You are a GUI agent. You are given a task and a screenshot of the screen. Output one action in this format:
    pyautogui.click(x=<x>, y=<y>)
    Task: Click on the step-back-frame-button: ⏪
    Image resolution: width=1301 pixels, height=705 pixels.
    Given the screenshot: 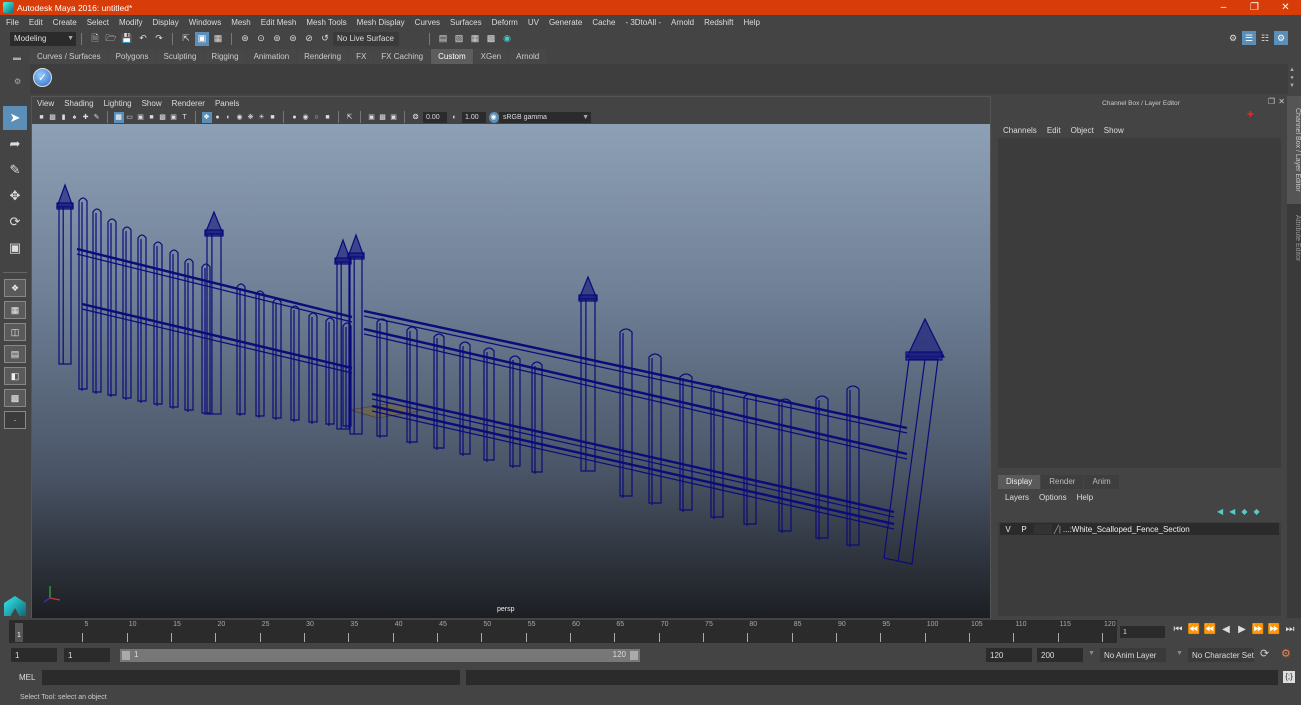 What is the action you would take?
    pyautogui.click(x=1194, y=629)
    